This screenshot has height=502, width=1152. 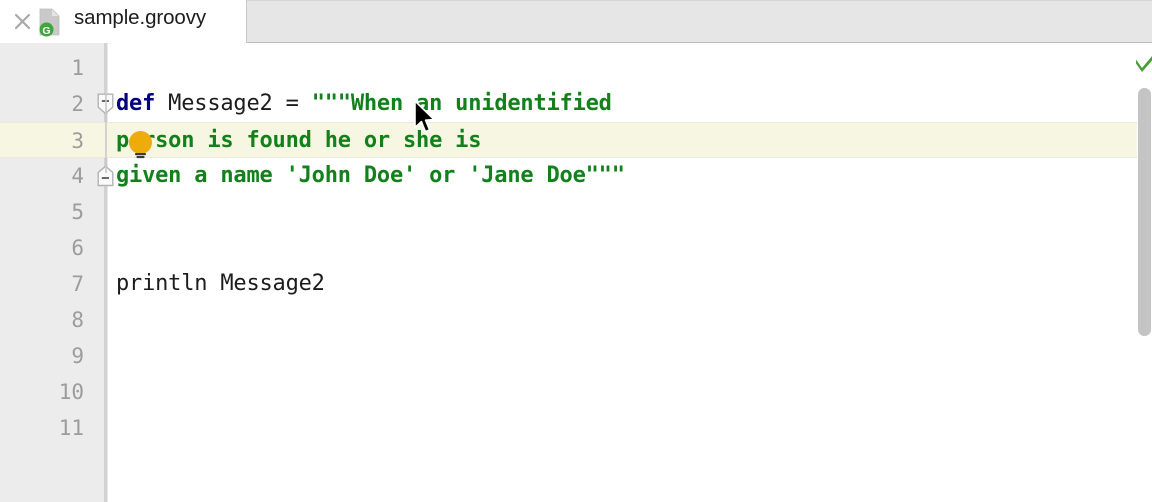 I want to click on lightbulb-icon, so click(x=140, y=145).